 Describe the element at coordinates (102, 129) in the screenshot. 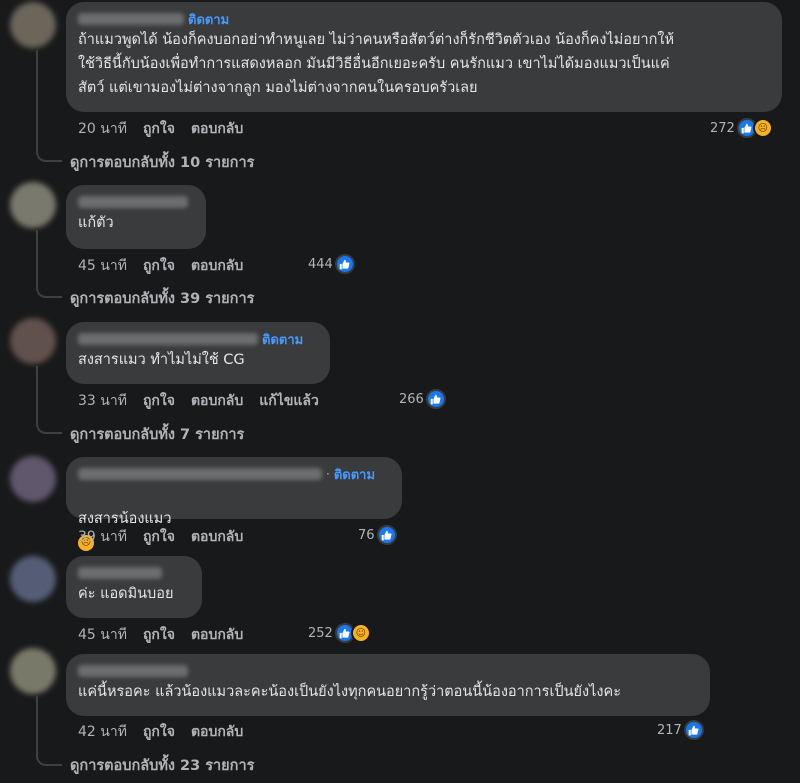

I see `timestamp: 20 นาที` at that location.